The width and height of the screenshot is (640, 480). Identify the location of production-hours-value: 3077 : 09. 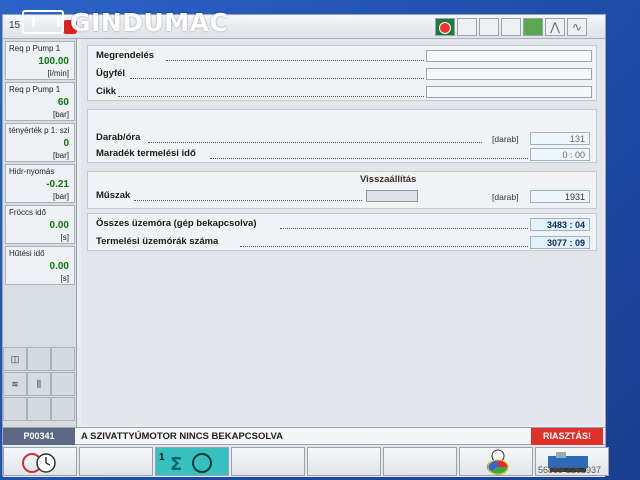
(560, 242).